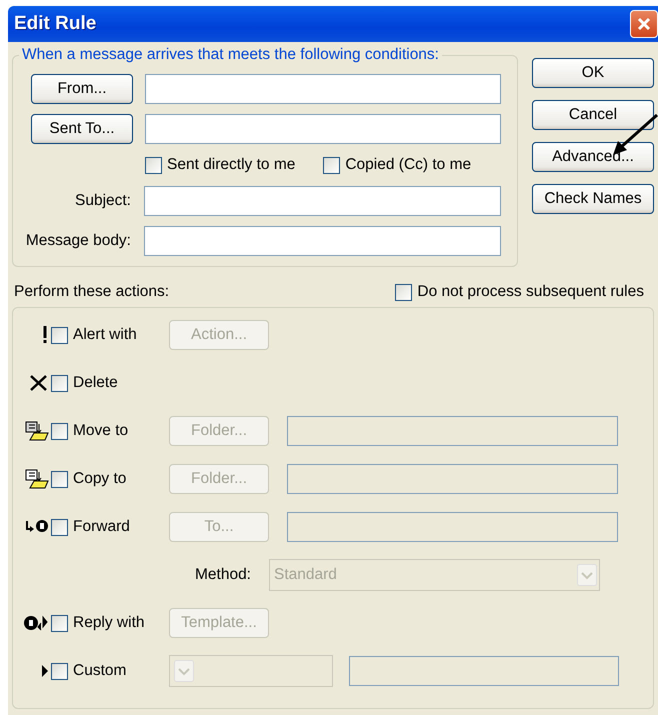  What do you see at coordinates (108, 623) in the screenshot?
I see `action-label: Reply with` at bounding box center [108, 623].